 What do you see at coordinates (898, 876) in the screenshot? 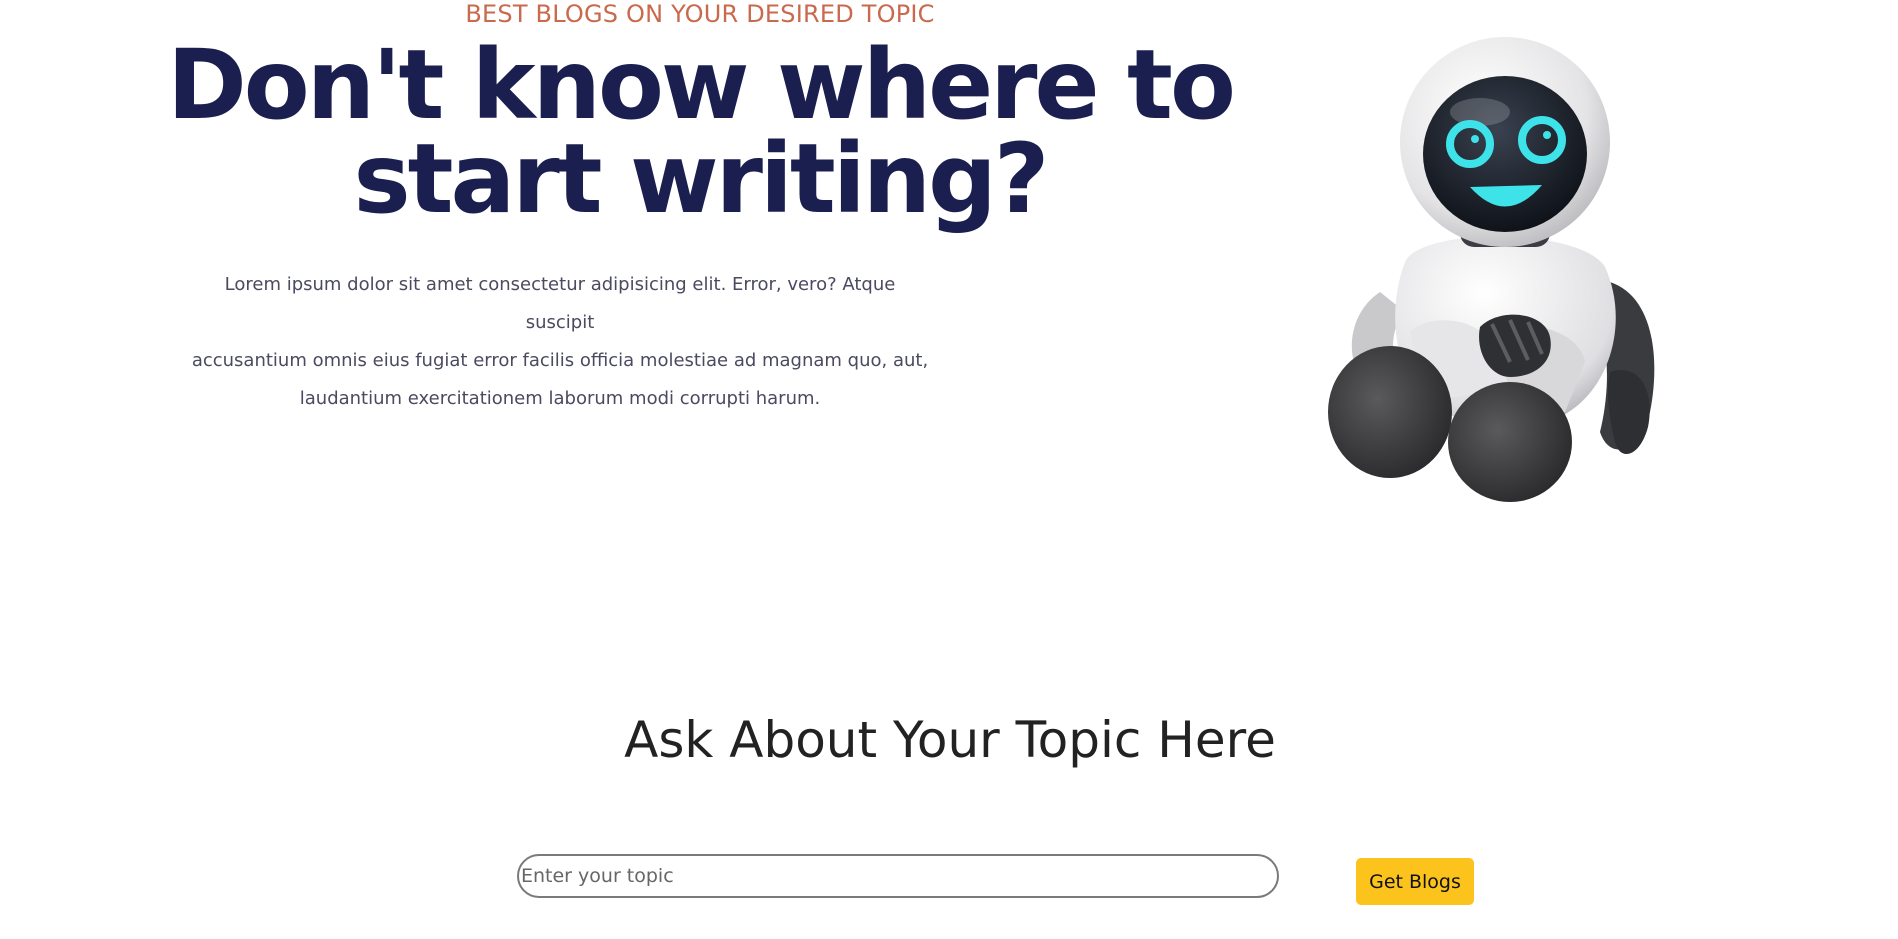
I see `topic-input` at bounding box center [898, 876].